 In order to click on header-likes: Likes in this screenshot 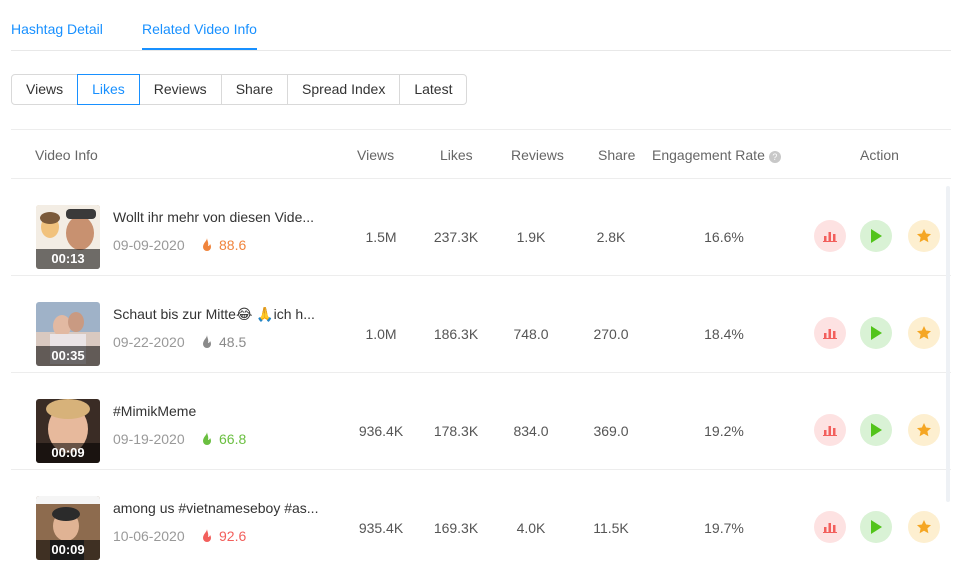, I will do `click(456, 155)`.